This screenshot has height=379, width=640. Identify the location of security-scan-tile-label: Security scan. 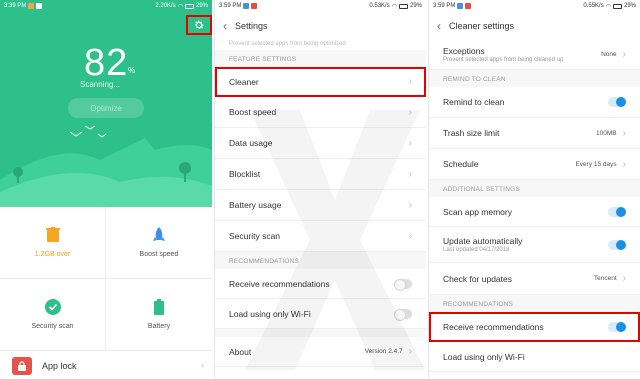
(52, 326).